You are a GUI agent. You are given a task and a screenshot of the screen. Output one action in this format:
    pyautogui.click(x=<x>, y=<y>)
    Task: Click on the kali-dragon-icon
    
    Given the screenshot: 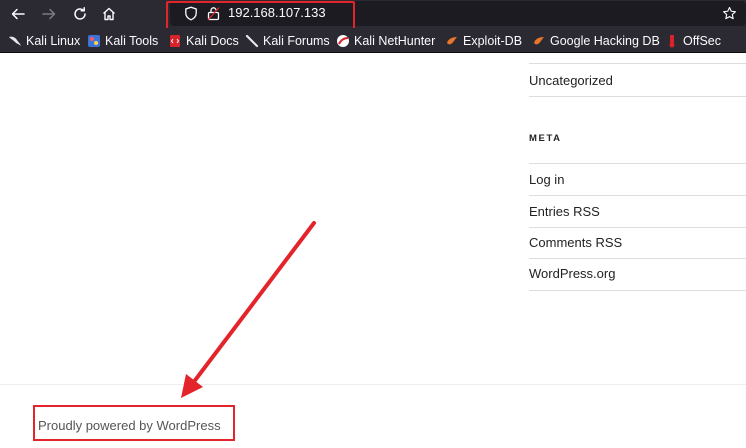 What is the action you would take?
    pyautogui.click(x=15, y=41)
    